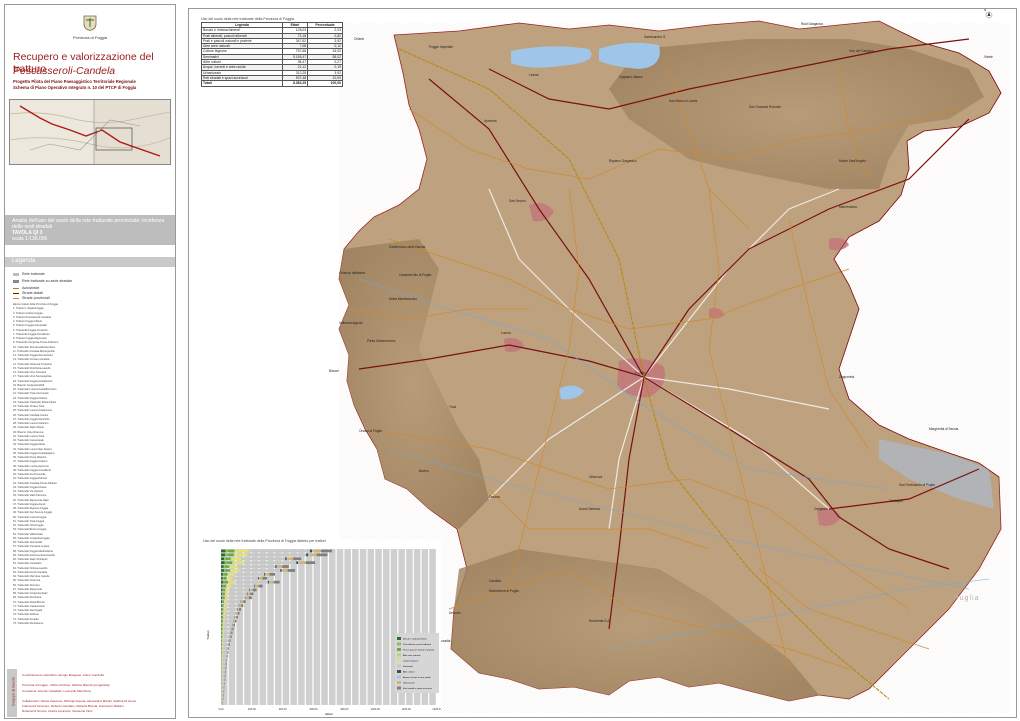  What do you see at coordinates (359, 39) in the screenshot?
I see `place-label: Chieuti` at bounding box center [359, 39].